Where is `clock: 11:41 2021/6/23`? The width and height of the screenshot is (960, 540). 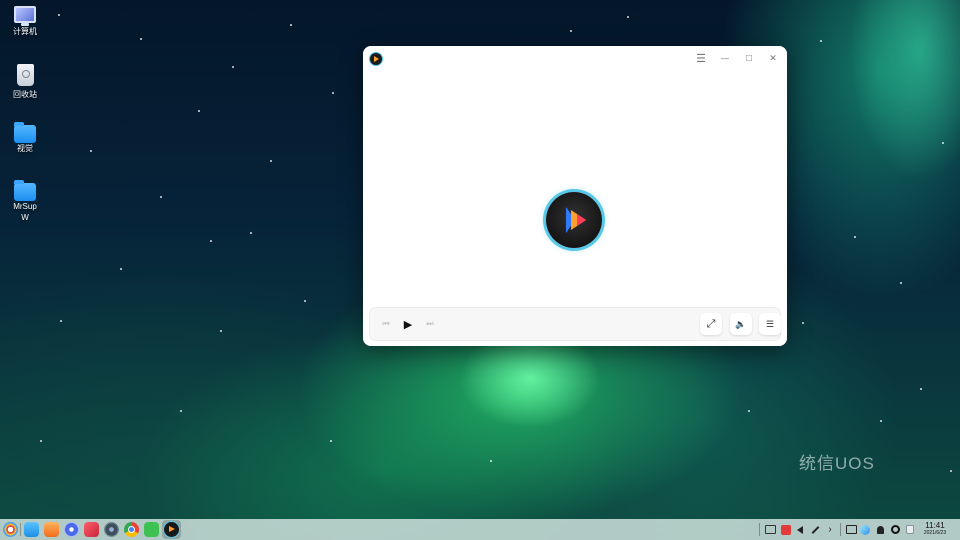
clock: 11:41 2021/6/23 is located at coordinates (935, 529).